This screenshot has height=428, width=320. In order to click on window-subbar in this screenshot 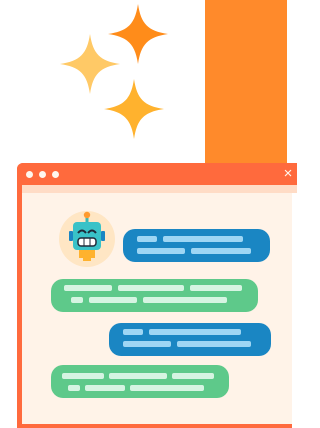, I will do `click(159, 189)`.